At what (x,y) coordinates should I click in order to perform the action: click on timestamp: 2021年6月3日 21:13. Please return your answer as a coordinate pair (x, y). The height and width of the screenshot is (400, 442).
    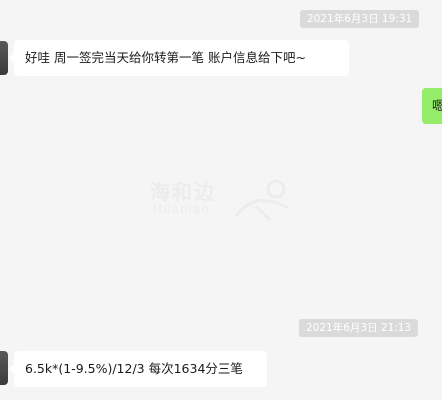
    Looking at the image, I should click on (359, 328).